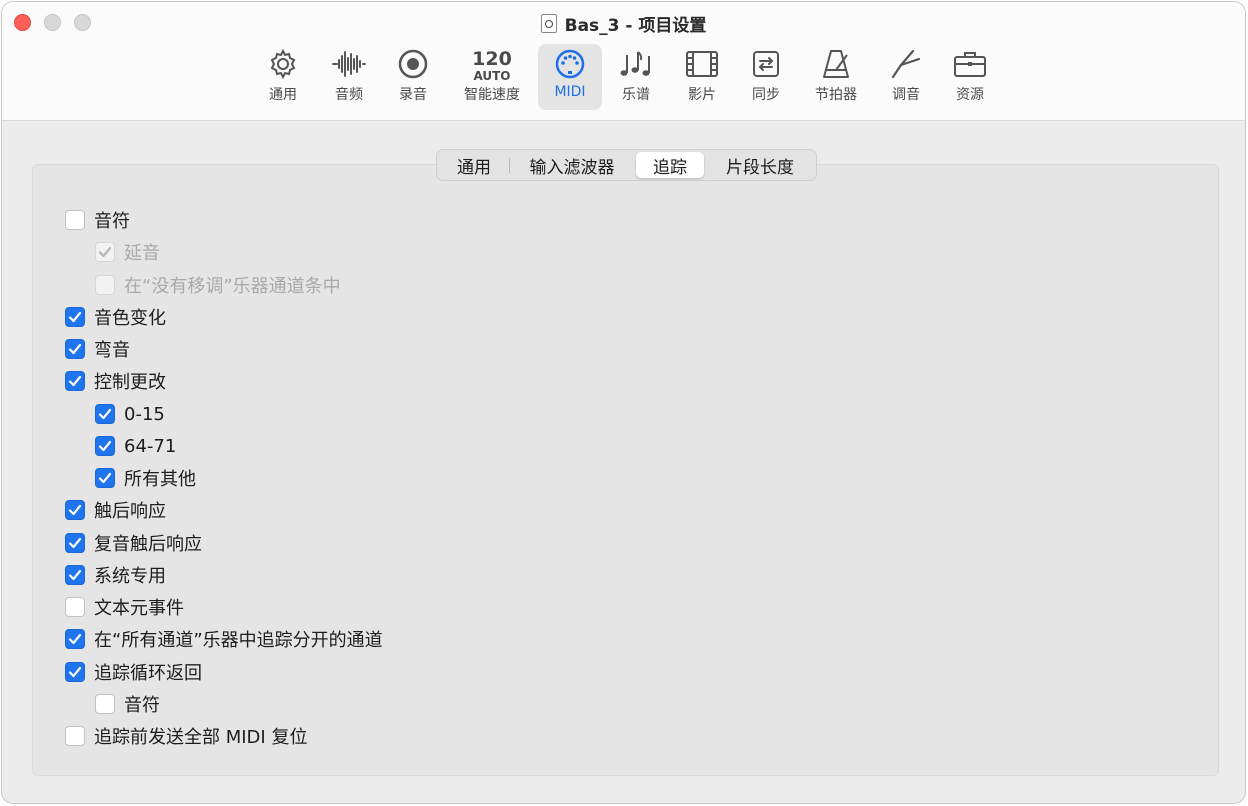 This screenshot has height=806, width=1248. Describe the element at coordinates (148, 673) in the screenshot. I see `option-label: 追踪循环返回` at that location.